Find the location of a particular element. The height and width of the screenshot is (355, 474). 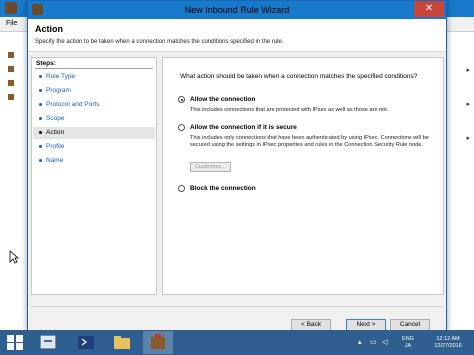

taskbar-firewall-console is located at coordinates (158, 342).